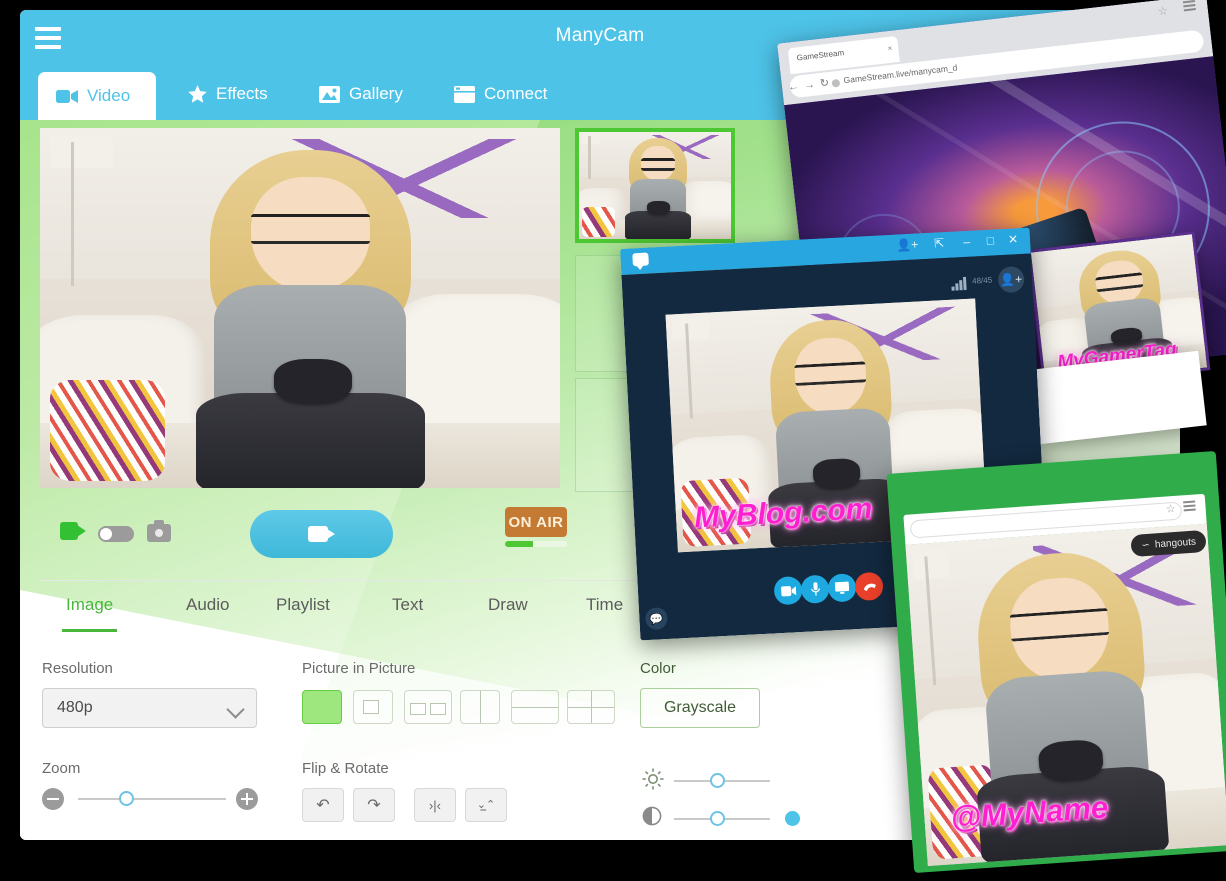 The image size is (1226, 881). What do you see at coordinates (359, 668) in the screenshot?
I see `pip-label: Picture in Picture` at bounding box center [359, 668].